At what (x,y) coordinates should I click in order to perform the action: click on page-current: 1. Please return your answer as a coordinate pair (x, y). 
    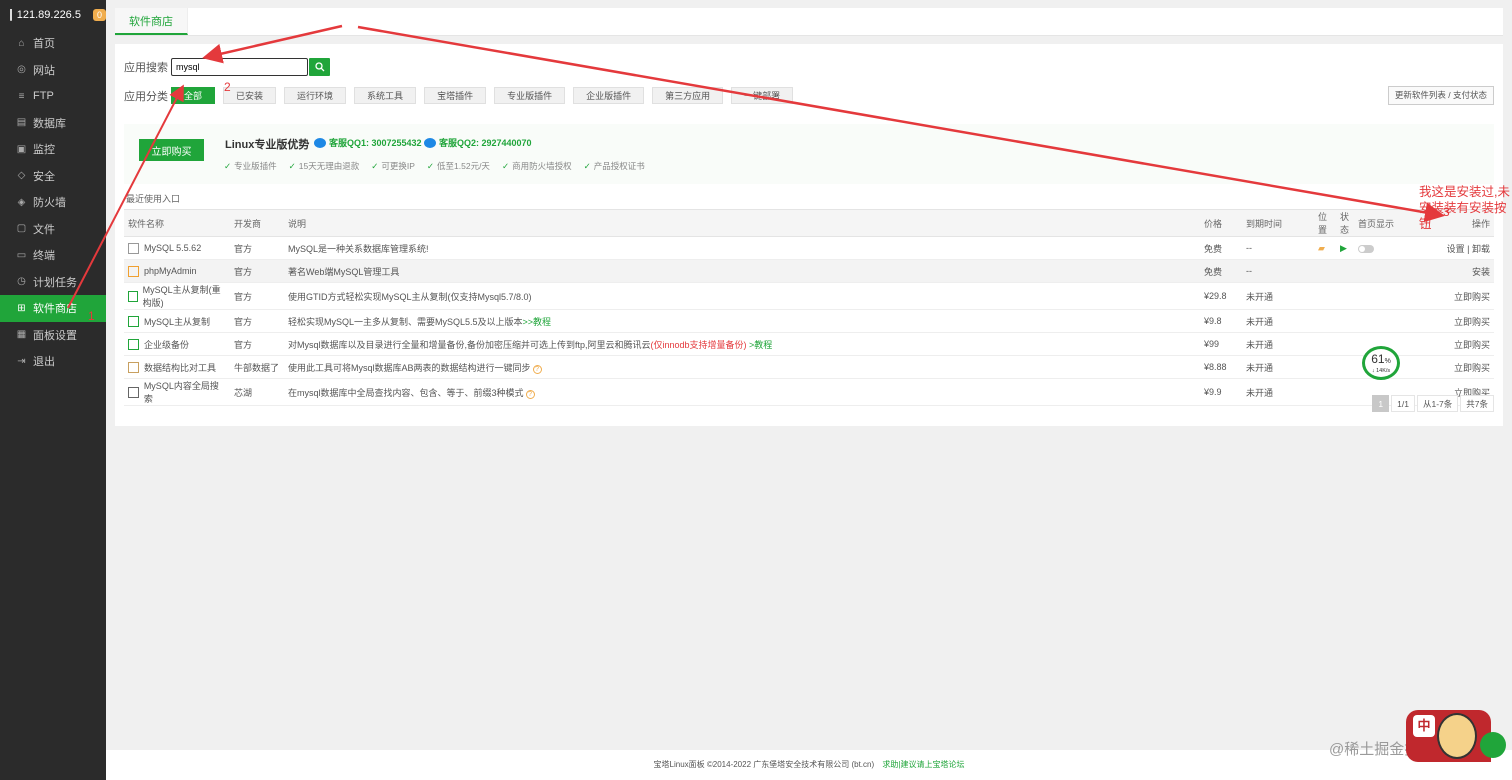
    Looking at the image, I should click on (1381, 403).